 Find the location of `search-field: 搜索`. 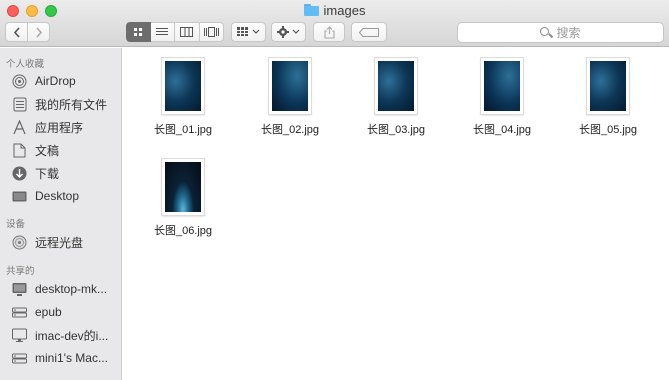

search-field: 搜索 is located at coordinates (560, 32).